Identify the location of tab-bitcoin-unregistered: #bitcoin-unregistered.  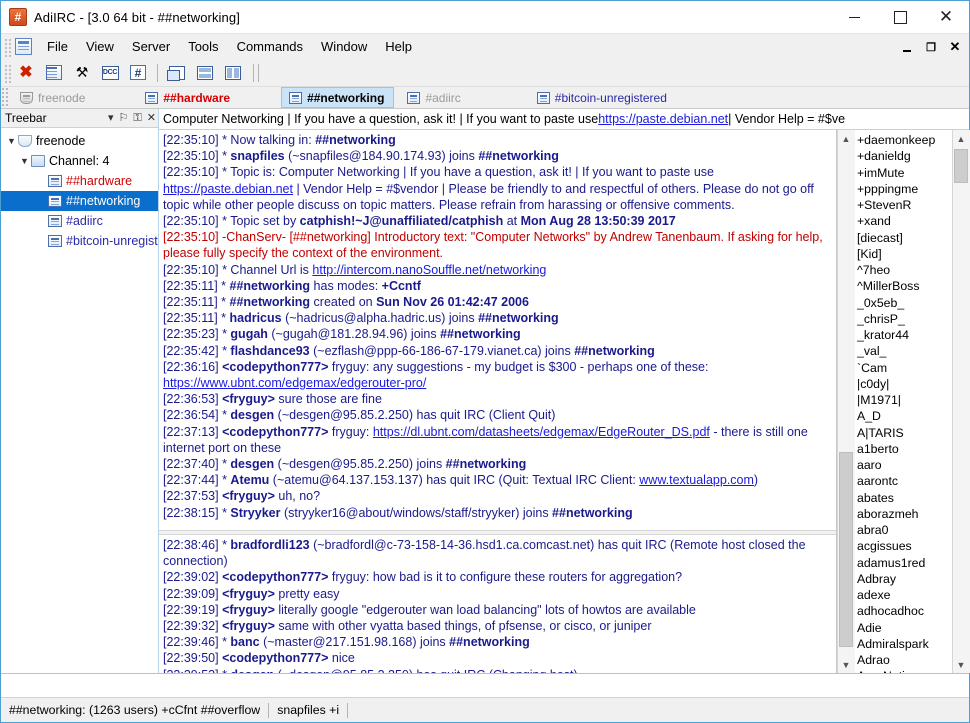
(603, 97).